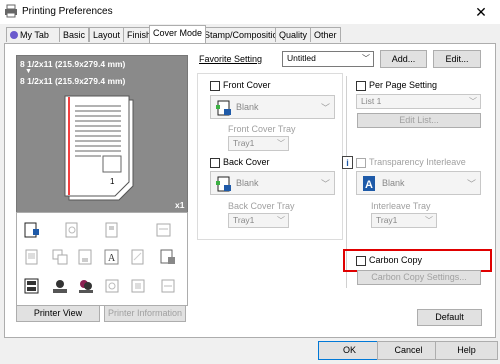 This screenshot has height=364, width=500. I want to click on proof-print-icon, so click(168, 286).